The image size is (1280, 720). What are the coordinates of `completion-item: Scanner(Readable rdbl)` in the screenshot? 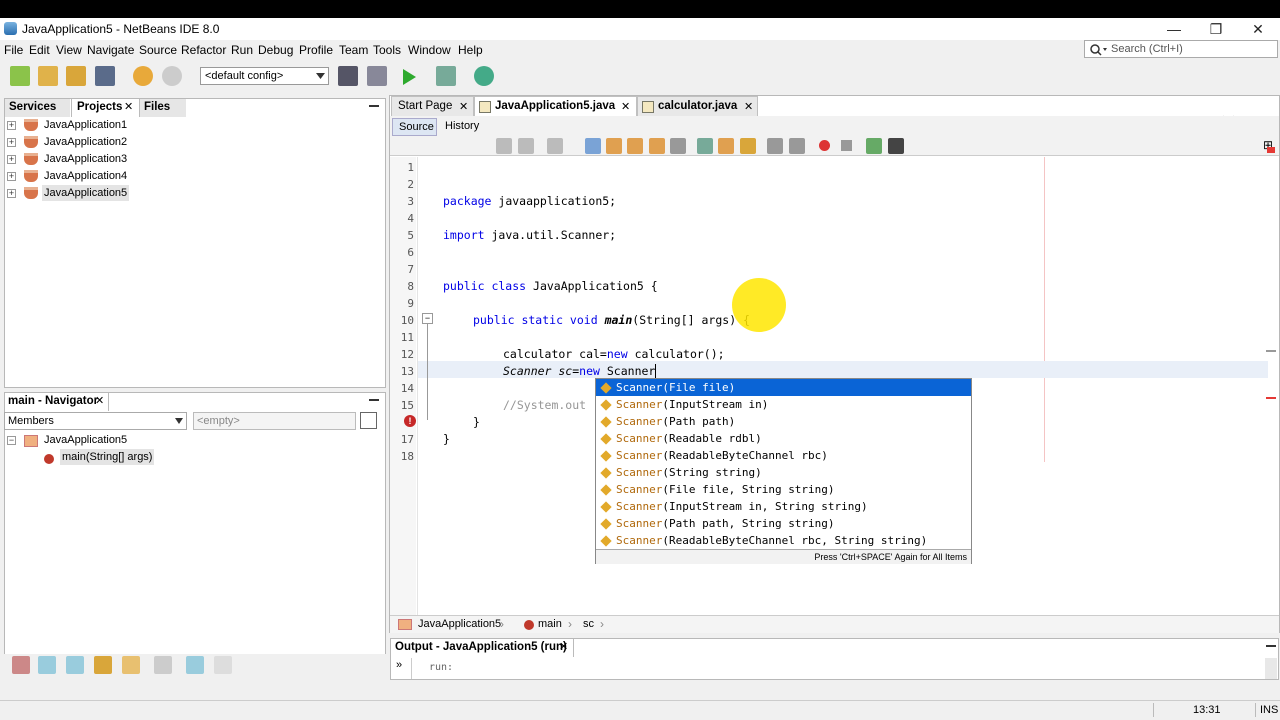 It's located at (783, 438).